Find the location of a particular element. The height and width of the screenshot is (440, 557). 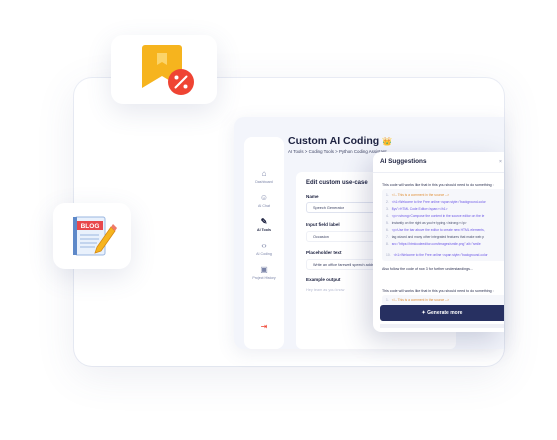

sidebar-item-label: AI Tools is located at coordinates (264, 230).